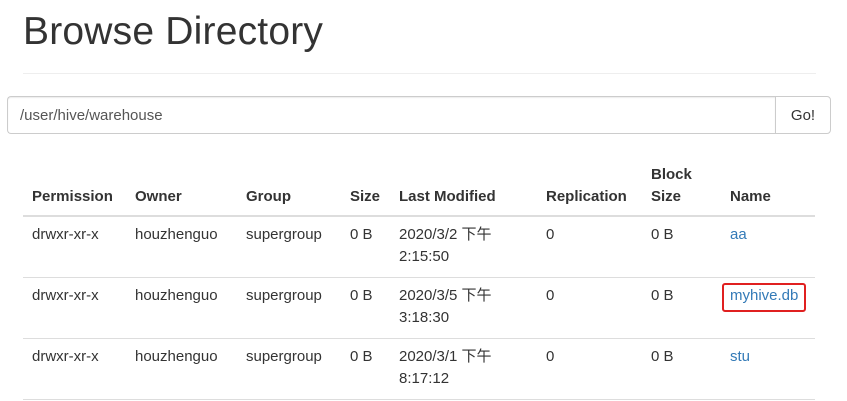 This screenshot has height=401, width=847. I want to click on column-header-size: Size, so click(365, 188).